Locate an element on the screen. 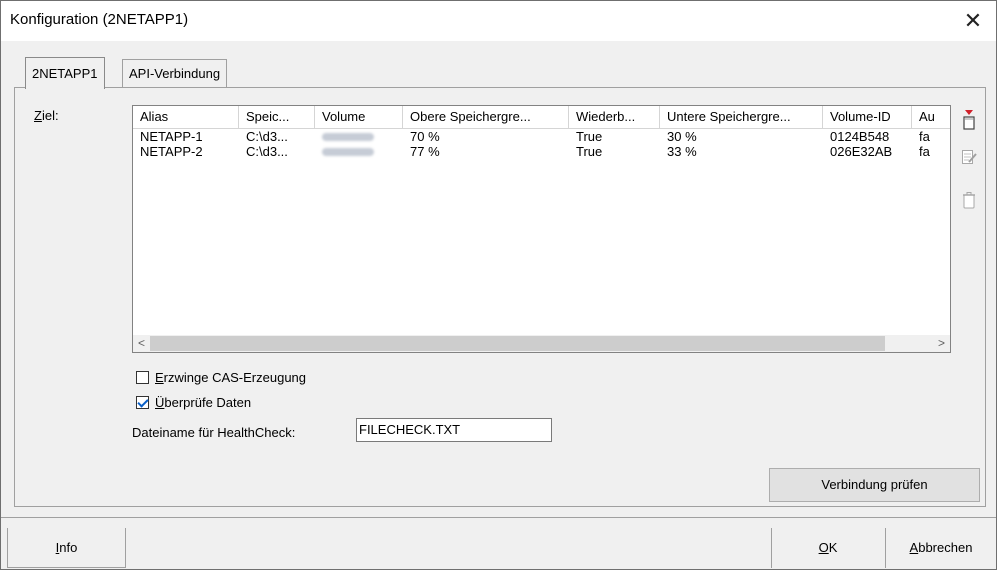  column-header-volume-id: Volume-ID is located at coordinates (867, 117).